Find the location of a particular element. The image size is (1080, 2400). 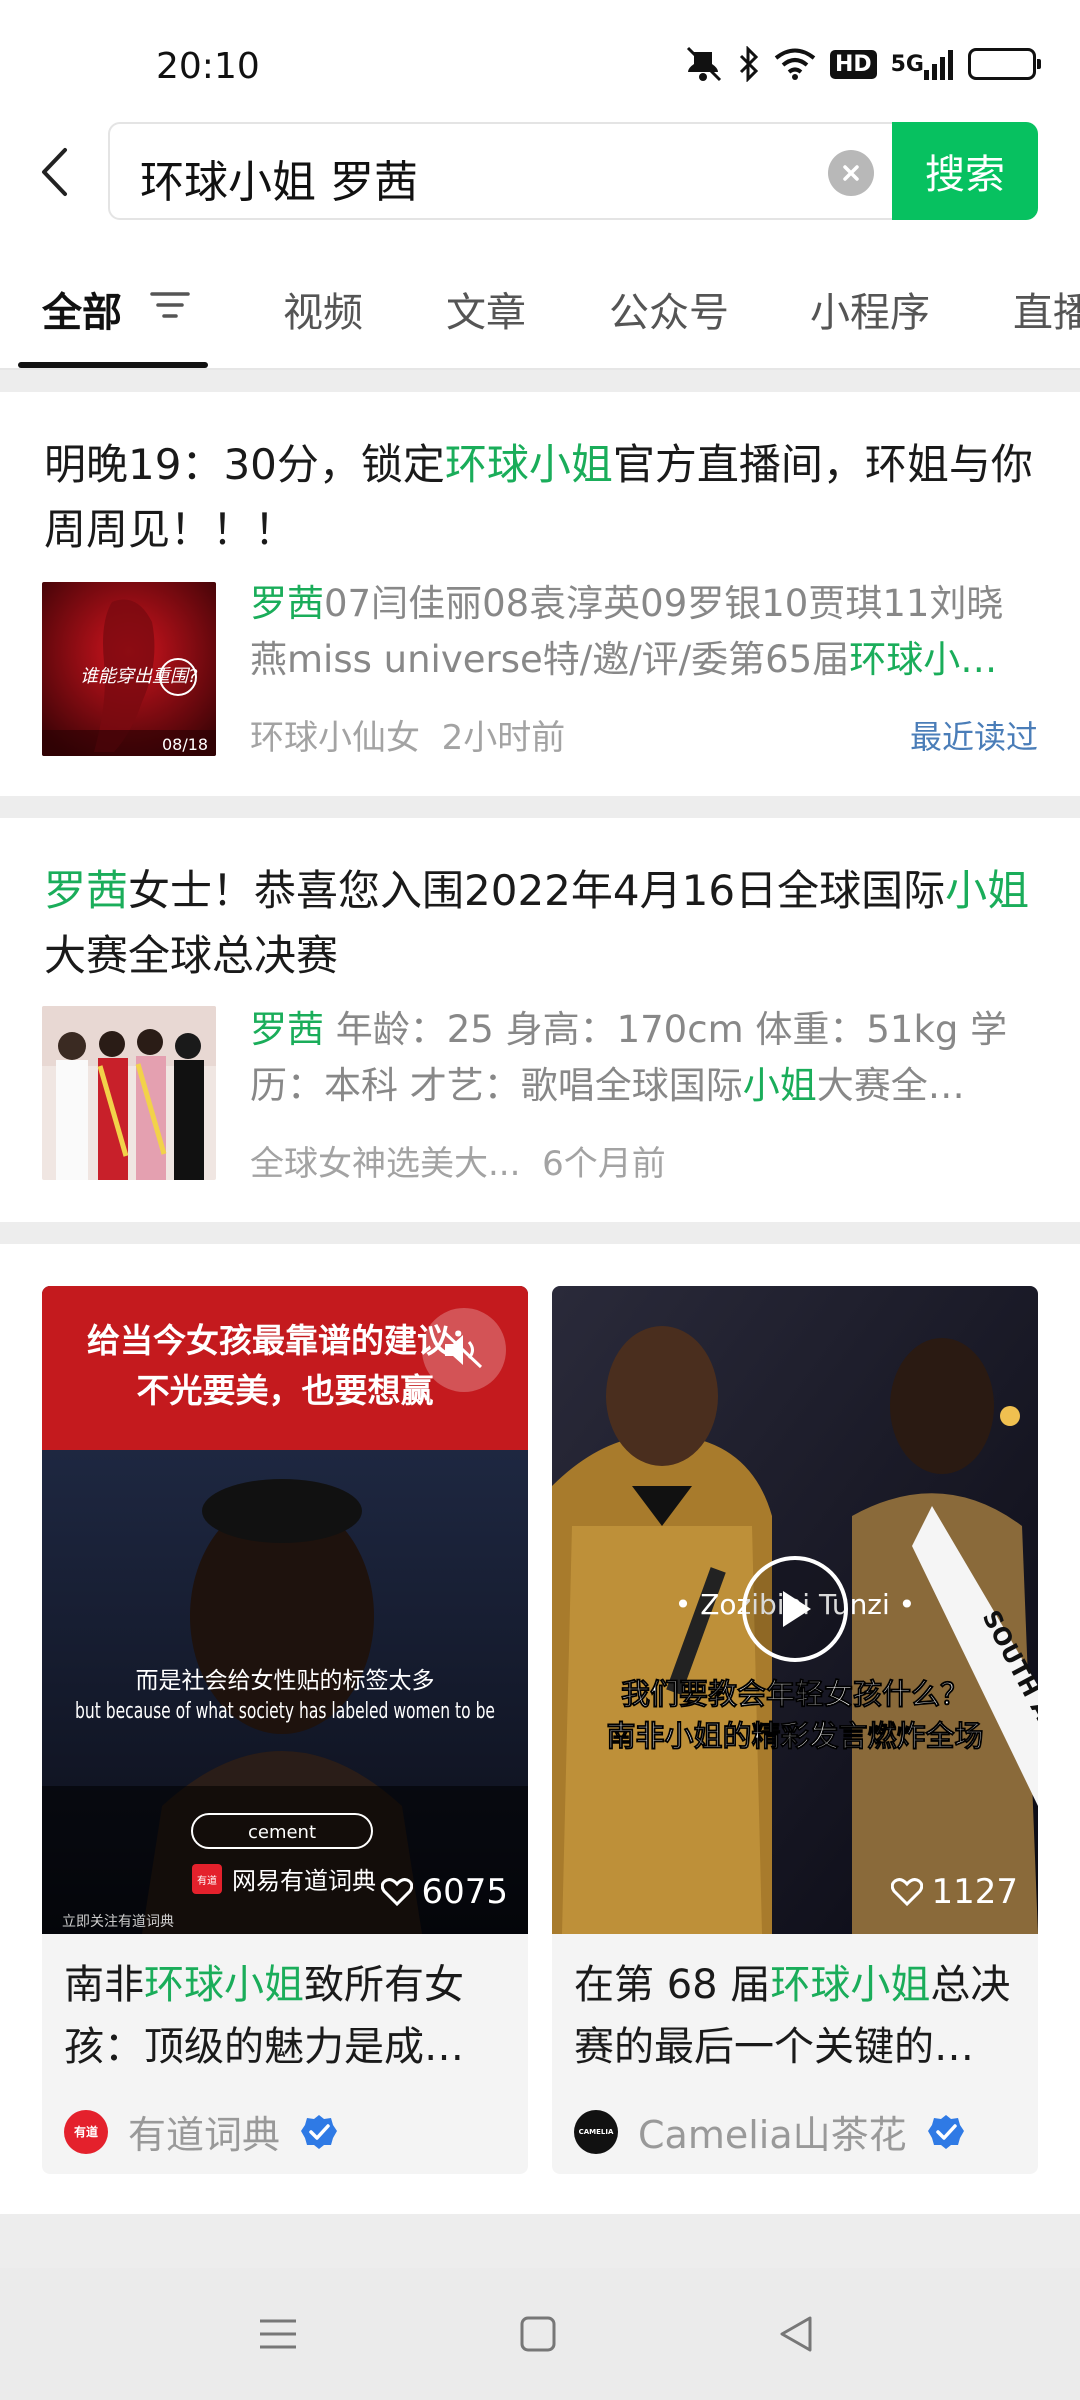

hd-badge: HD is located at coordinates (853, 64).